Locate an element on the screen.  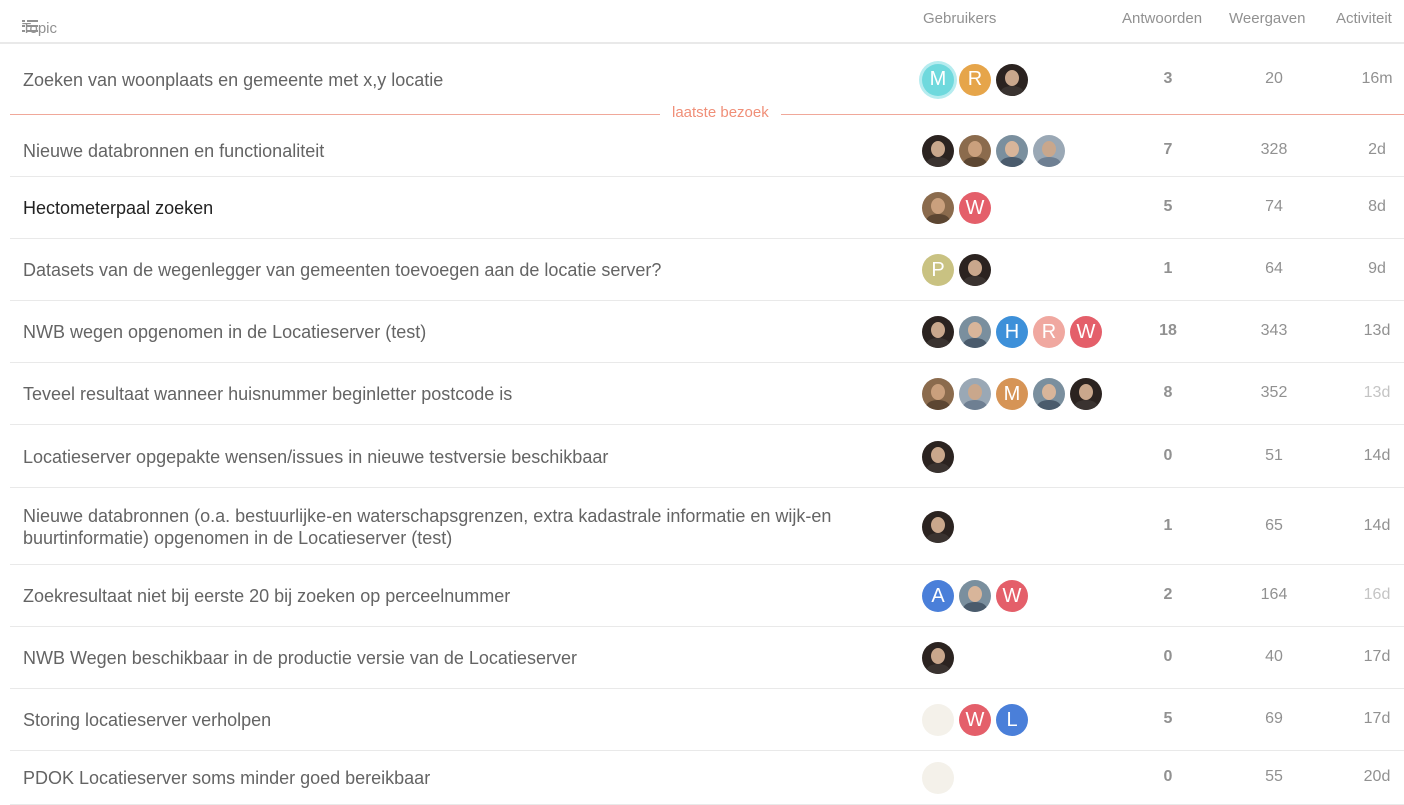
header-replies: Antwoorden is located at coordinates (1162, 18).